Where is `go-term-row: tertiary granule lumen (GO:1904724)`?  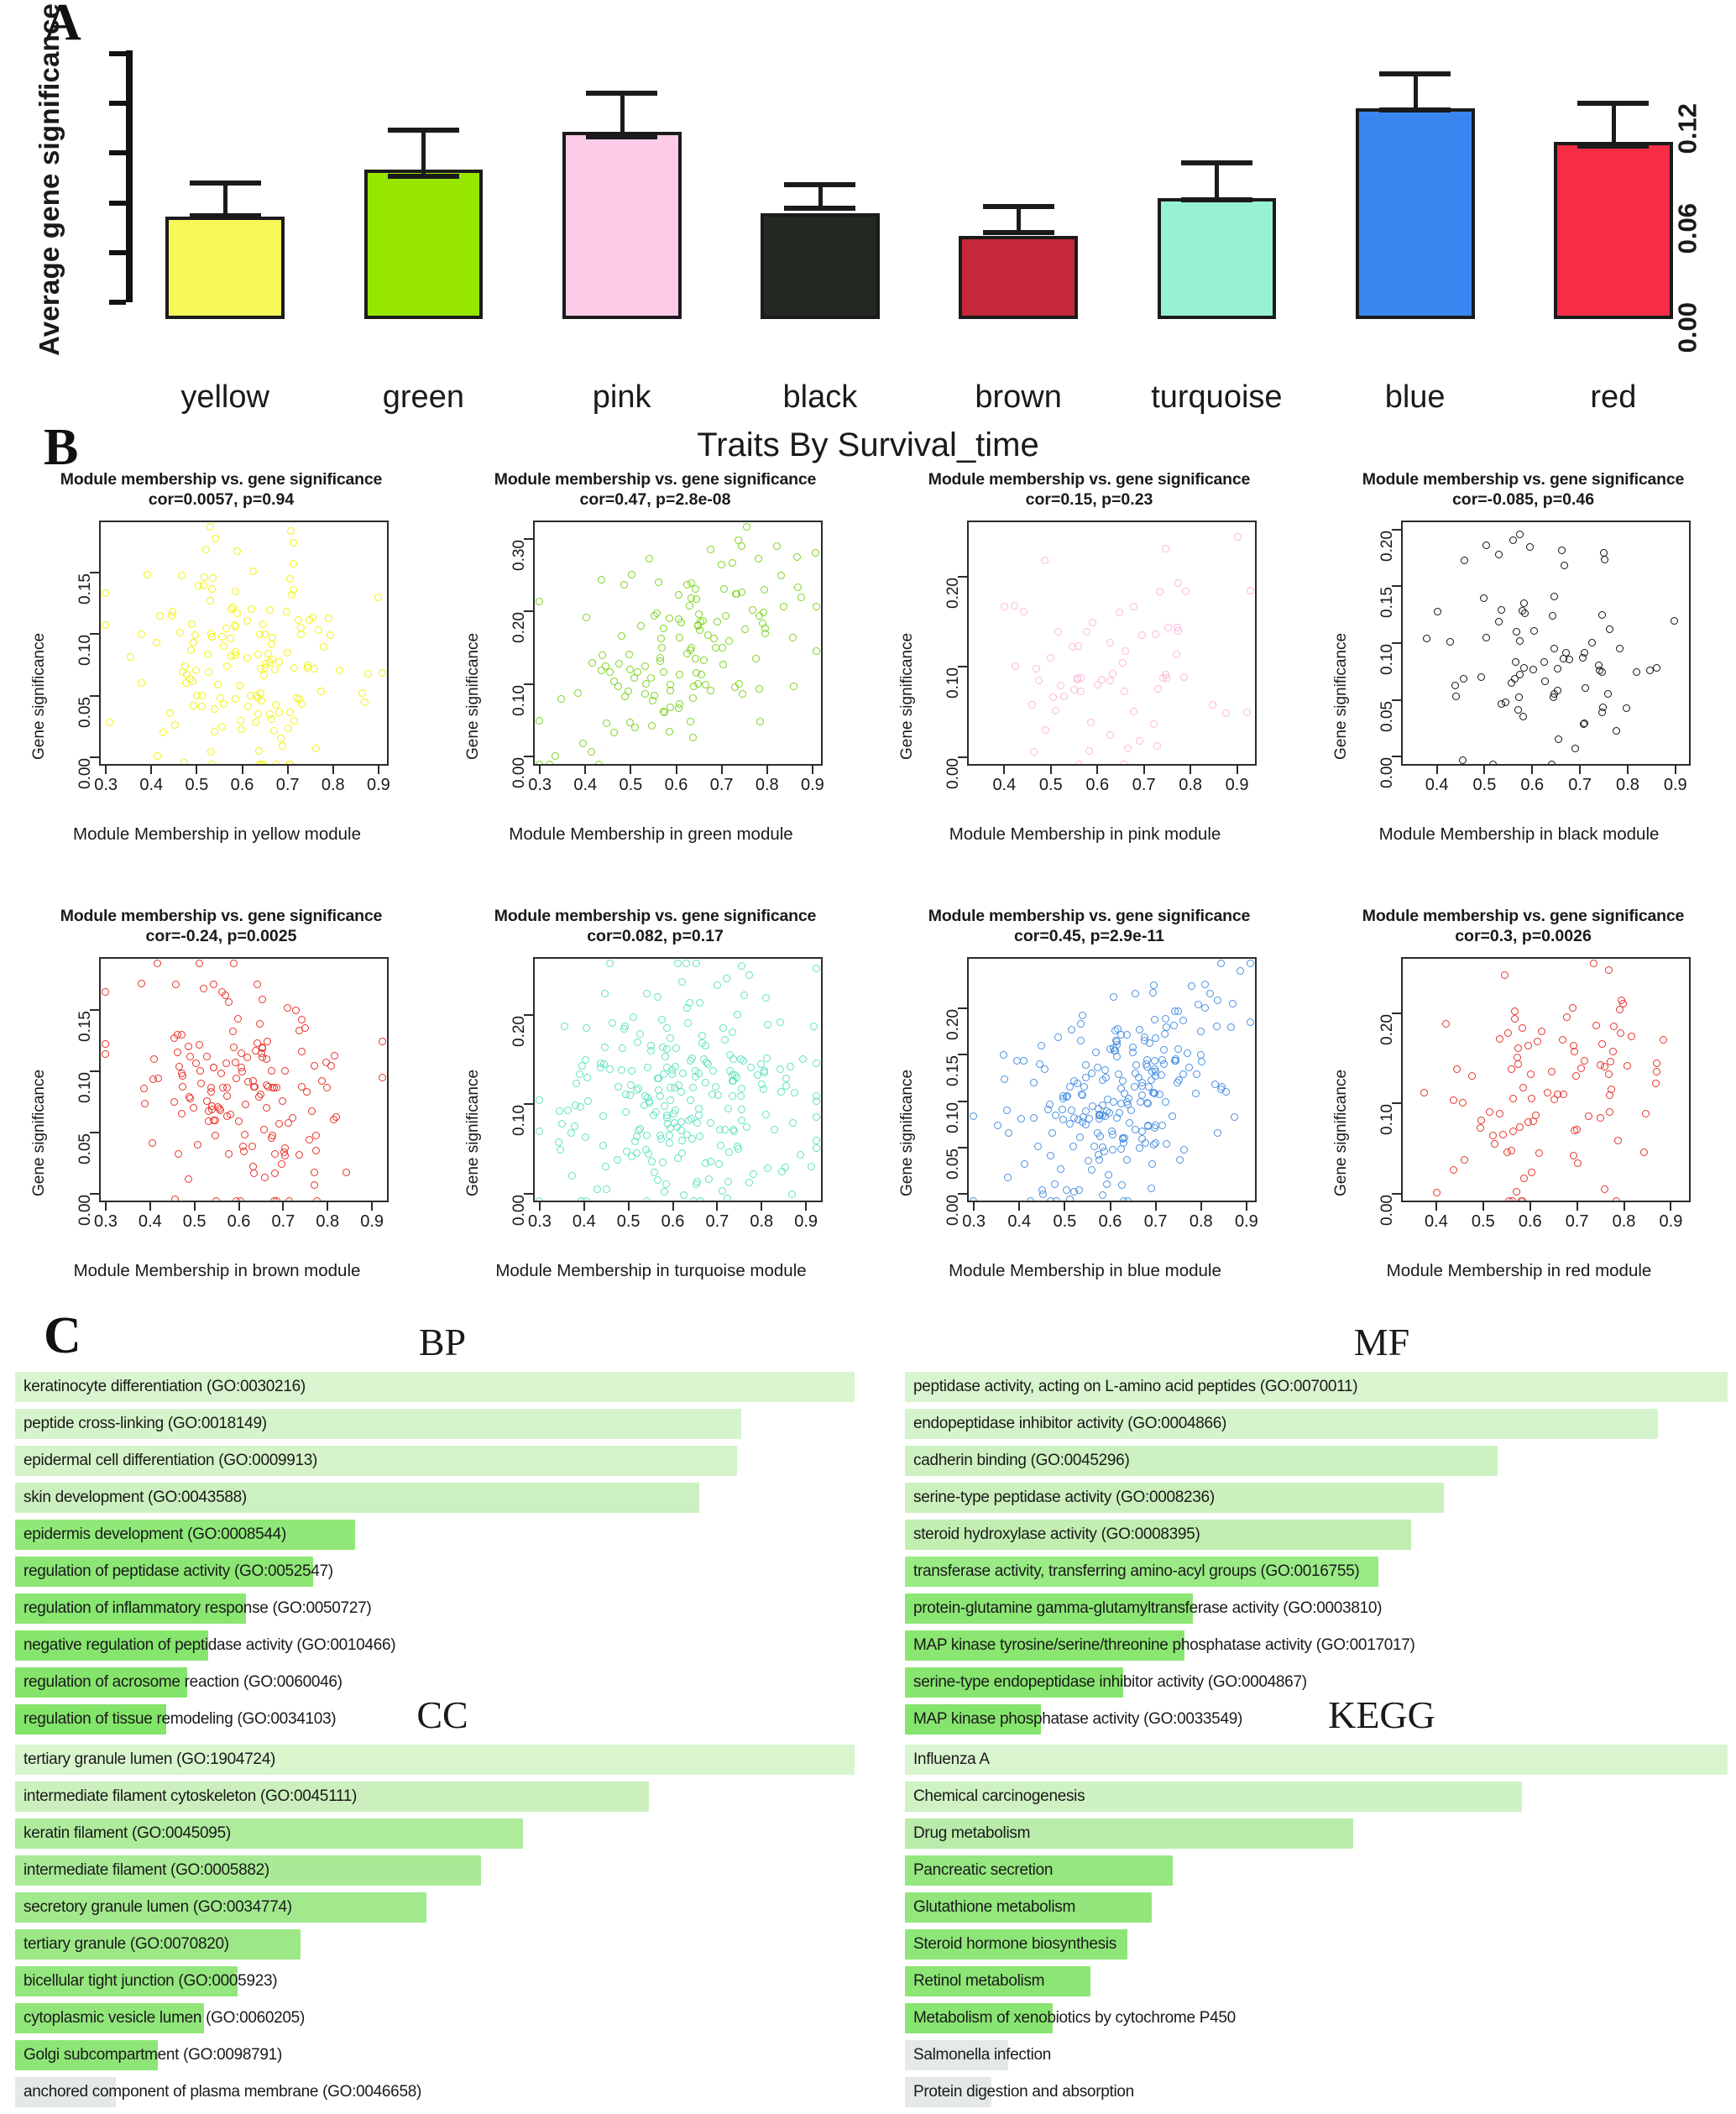
go-term-row: tertiary granule lumen (GO:1904724) is located at coordinates (435, 1761).